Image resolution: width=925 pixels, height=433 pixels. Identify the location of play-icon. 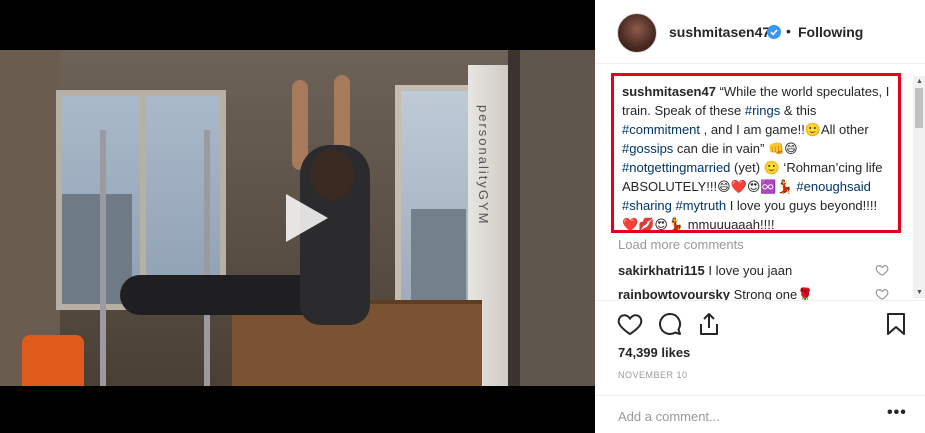
(300, 218).